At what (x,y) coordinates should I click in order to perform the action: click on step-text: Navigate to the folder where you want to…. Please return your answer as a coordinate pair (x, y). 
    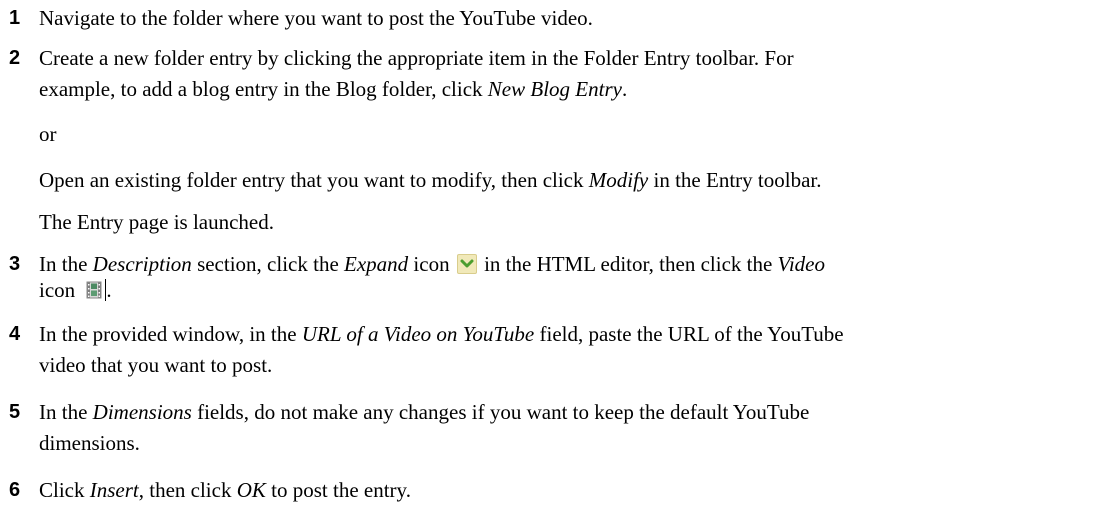
    Looking at the image, I should click on (316, 18).